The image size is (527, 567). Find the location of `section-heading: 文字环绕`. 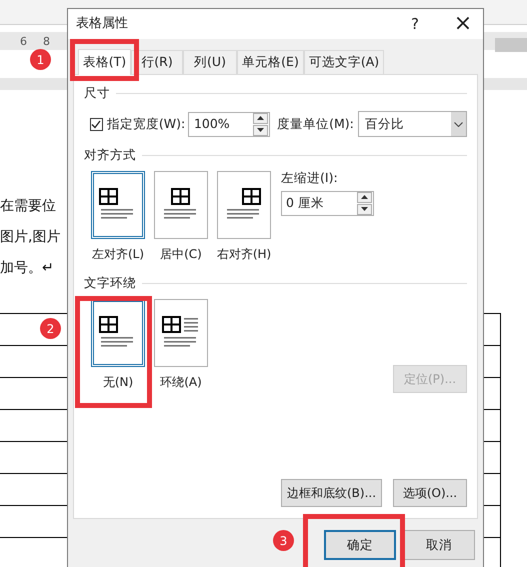

section-heading: 文字环绕 is located at coordinates (110, 283).